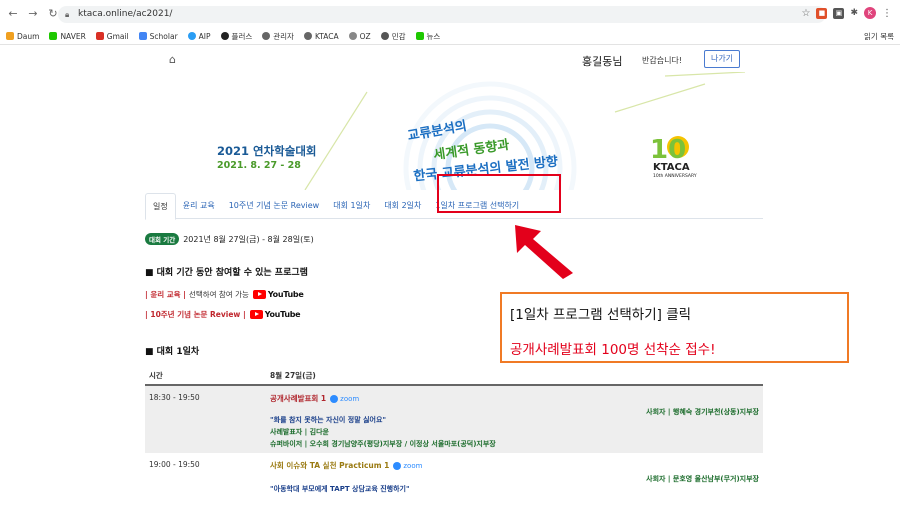  I want to click on row-time: 19:00 - 19:50, so click(174, 464).